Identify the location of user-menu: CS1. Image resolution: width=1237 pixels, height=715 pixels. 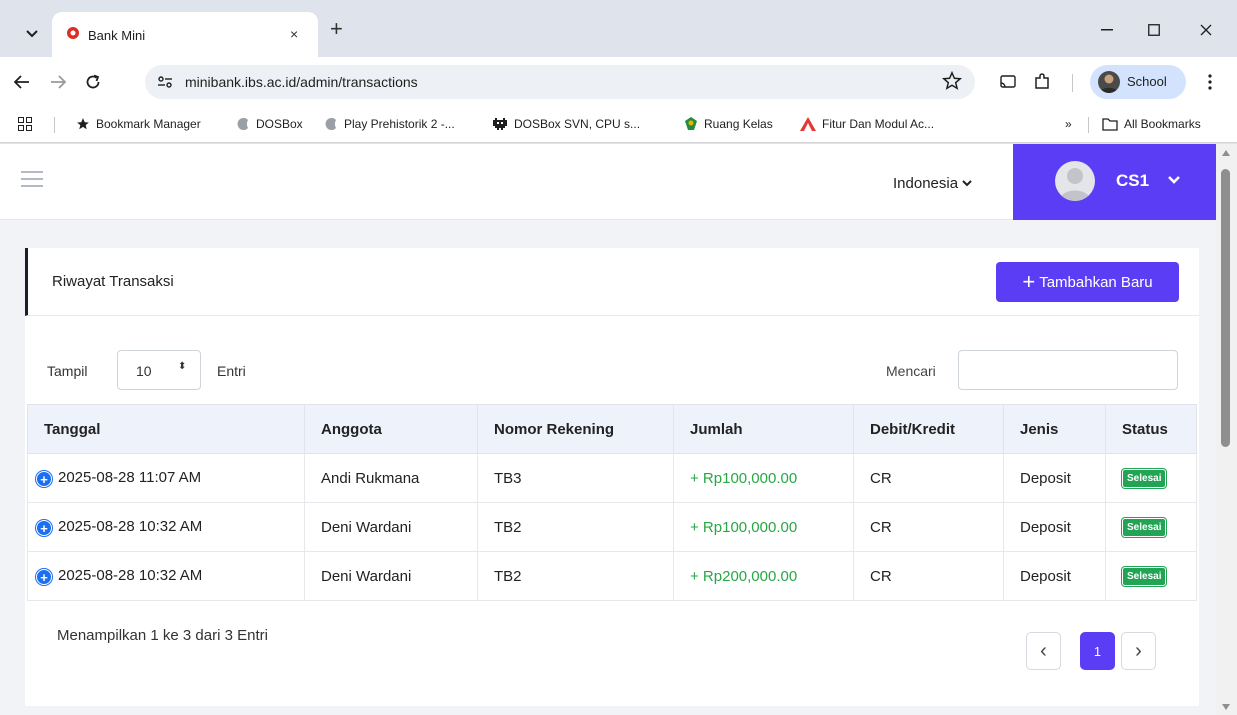
(1114, 182).